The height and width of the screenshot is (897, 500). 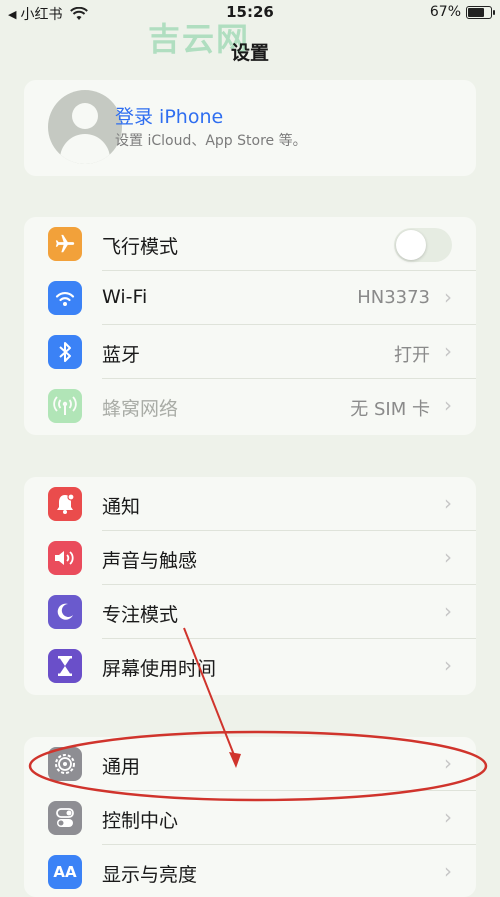 What do you see at coordinates (121, 767) in the screenshot?
I see `row-label: 通用` at bounding box center [121, 767].